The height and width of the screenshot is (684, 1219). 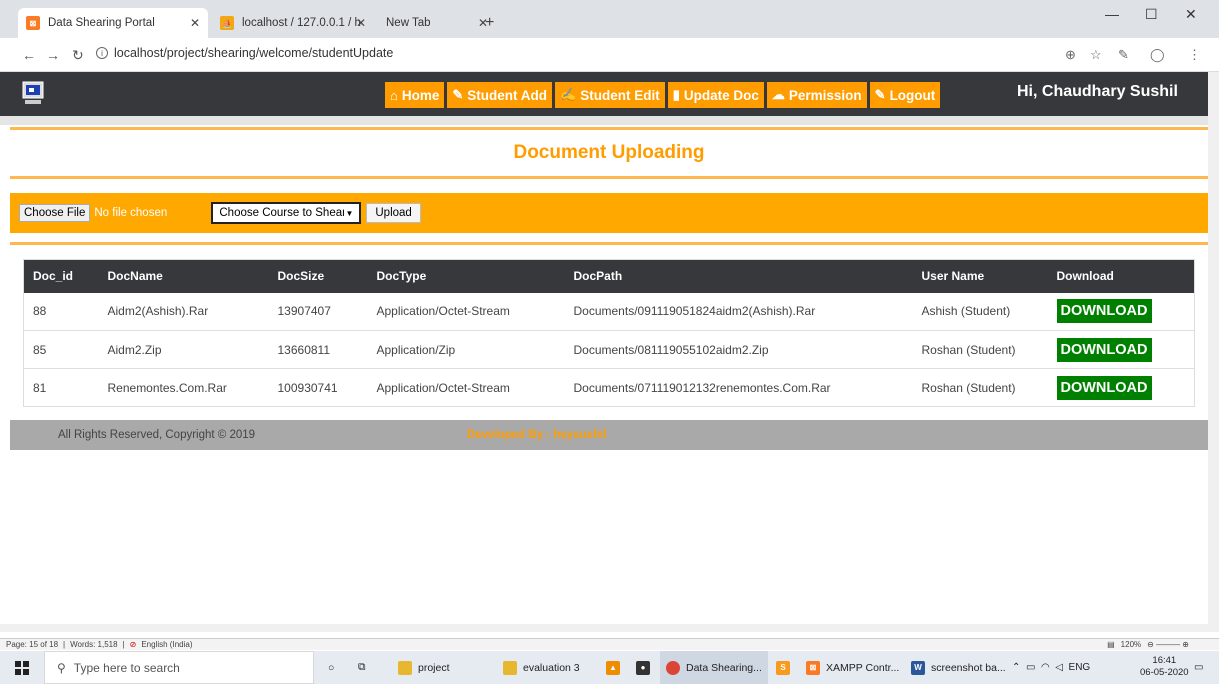 I want to click on taskbar-clock: 16:41 06-05-2020, so click(x=1164, y=667).